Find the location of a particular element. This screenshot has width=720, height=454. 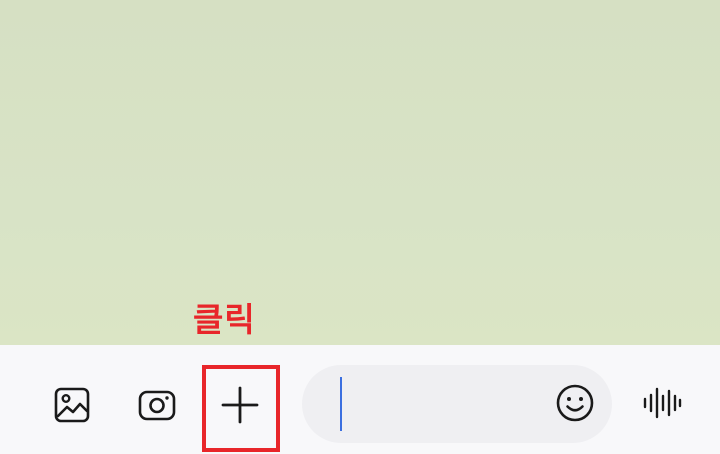

voice-waveform-icon is located at coordinates (662, 405).